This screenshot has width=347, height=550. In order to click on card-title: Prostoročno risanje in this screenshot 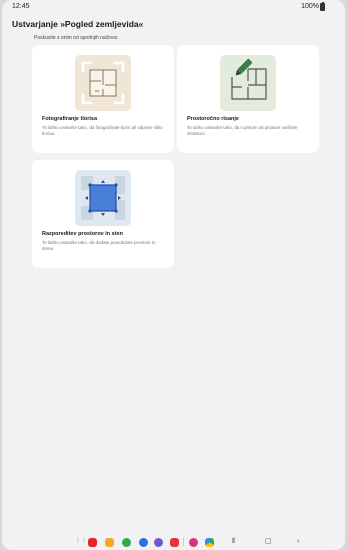, I will do `click(213, 119)`.